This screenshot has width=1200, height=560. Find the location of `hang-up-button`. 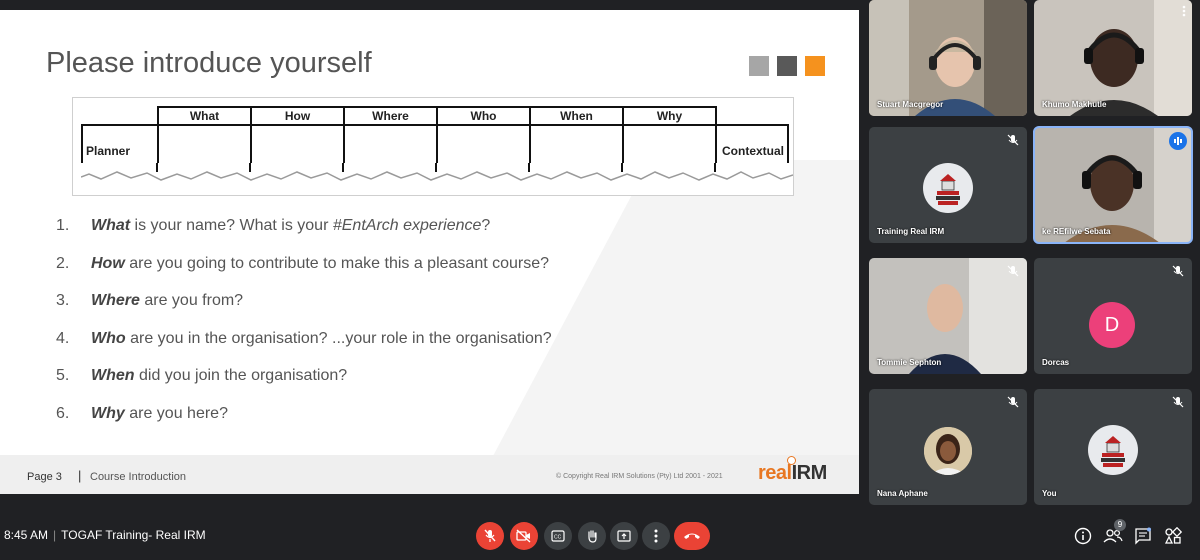

hang-up-button is located at coordinates (692, 536).